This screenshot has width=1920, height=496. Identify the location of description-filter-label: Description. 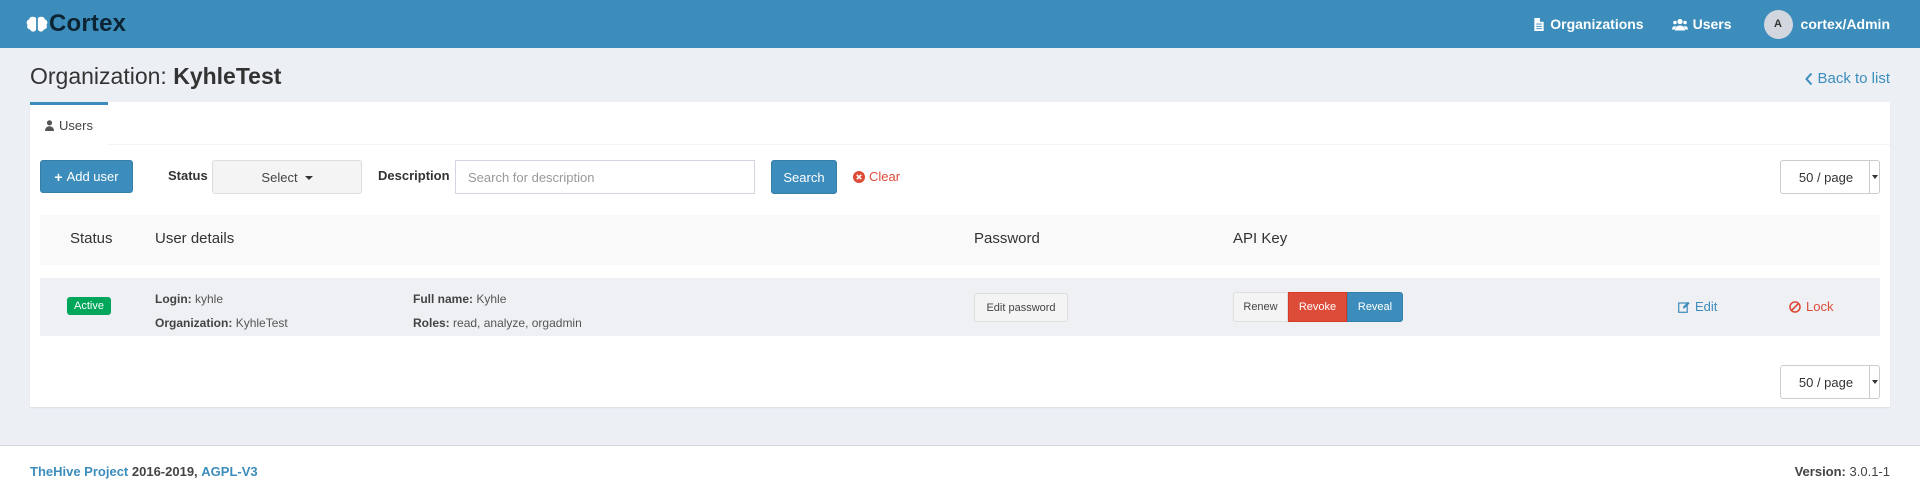
(414, 175).